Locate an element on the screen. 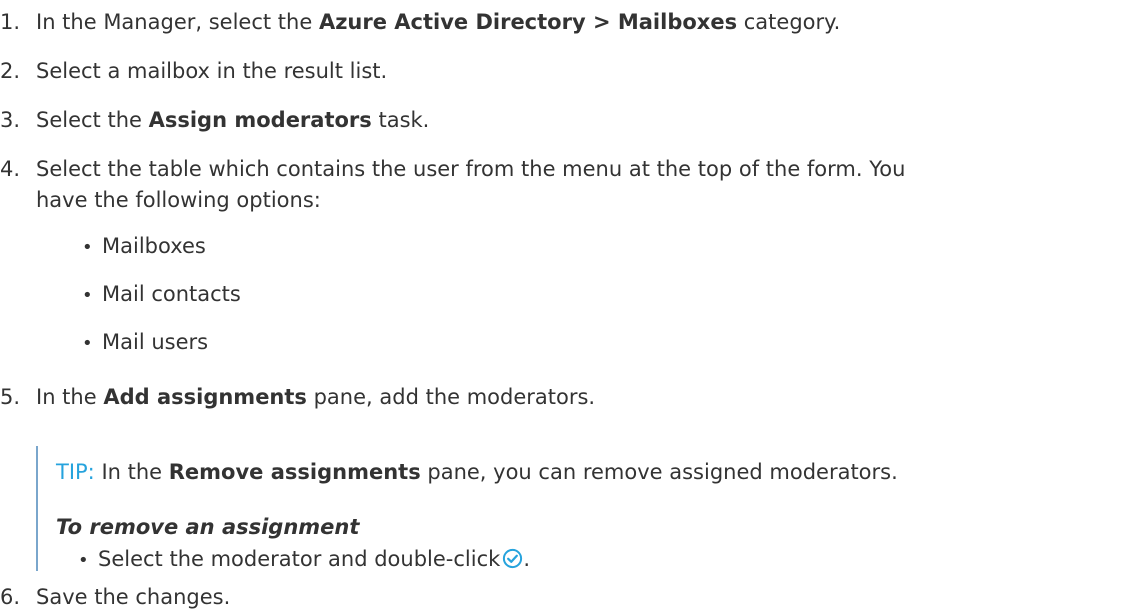 This screenshot has height=613, width=1140. tip-bullet-text: Select the moderator and double-click is located at coordinates (299, 559).